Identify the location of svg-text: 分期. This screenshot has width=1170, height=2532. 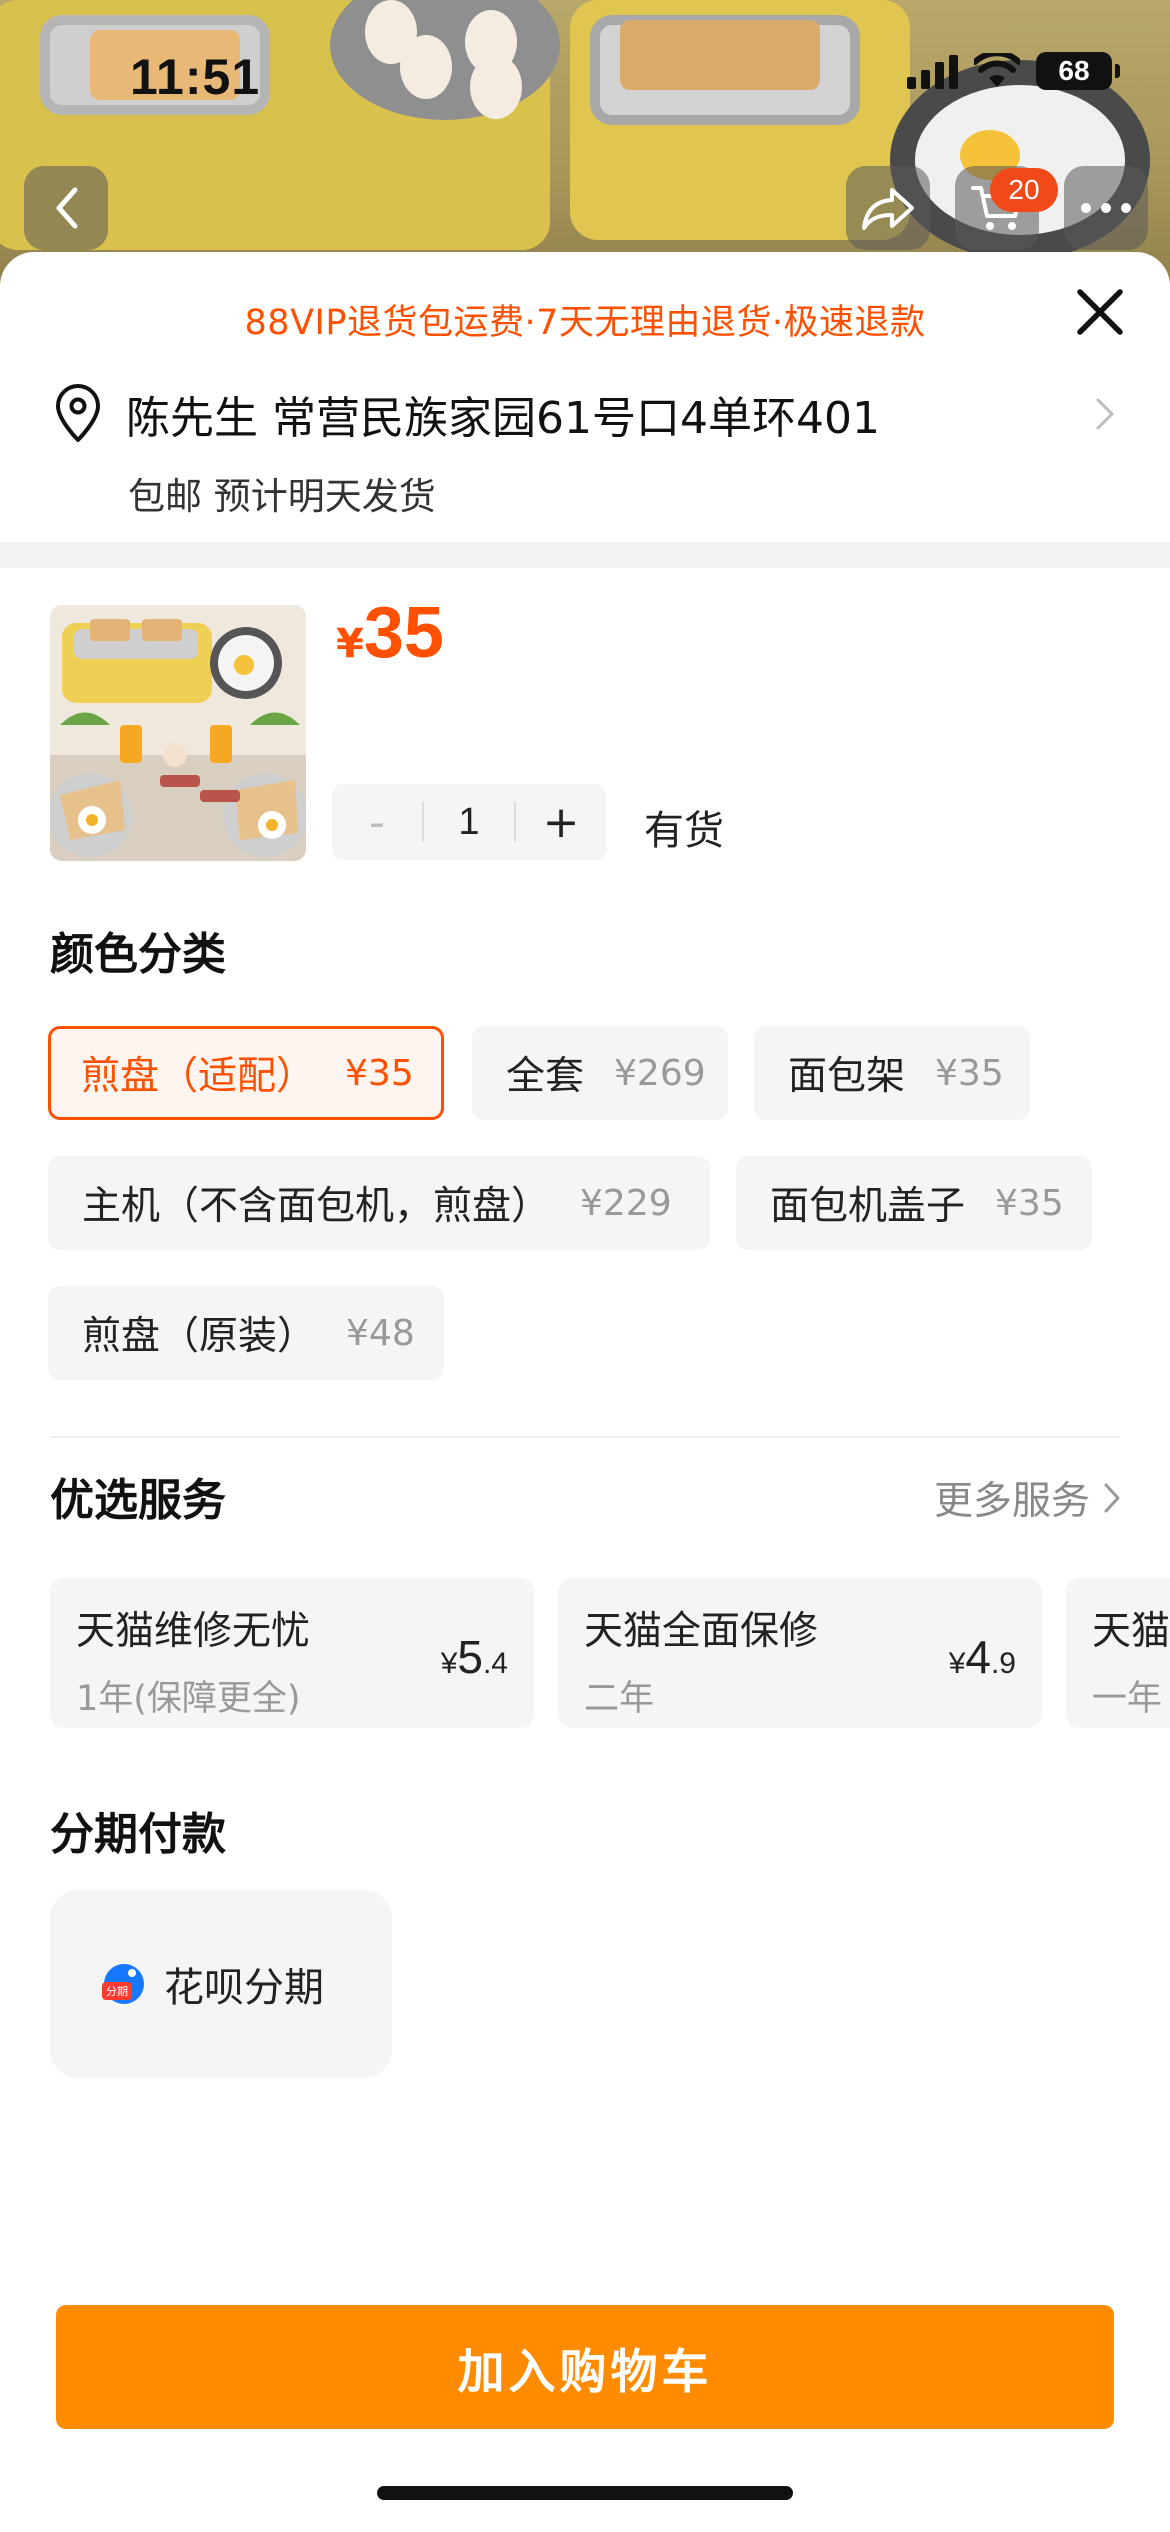
(117, 1991).